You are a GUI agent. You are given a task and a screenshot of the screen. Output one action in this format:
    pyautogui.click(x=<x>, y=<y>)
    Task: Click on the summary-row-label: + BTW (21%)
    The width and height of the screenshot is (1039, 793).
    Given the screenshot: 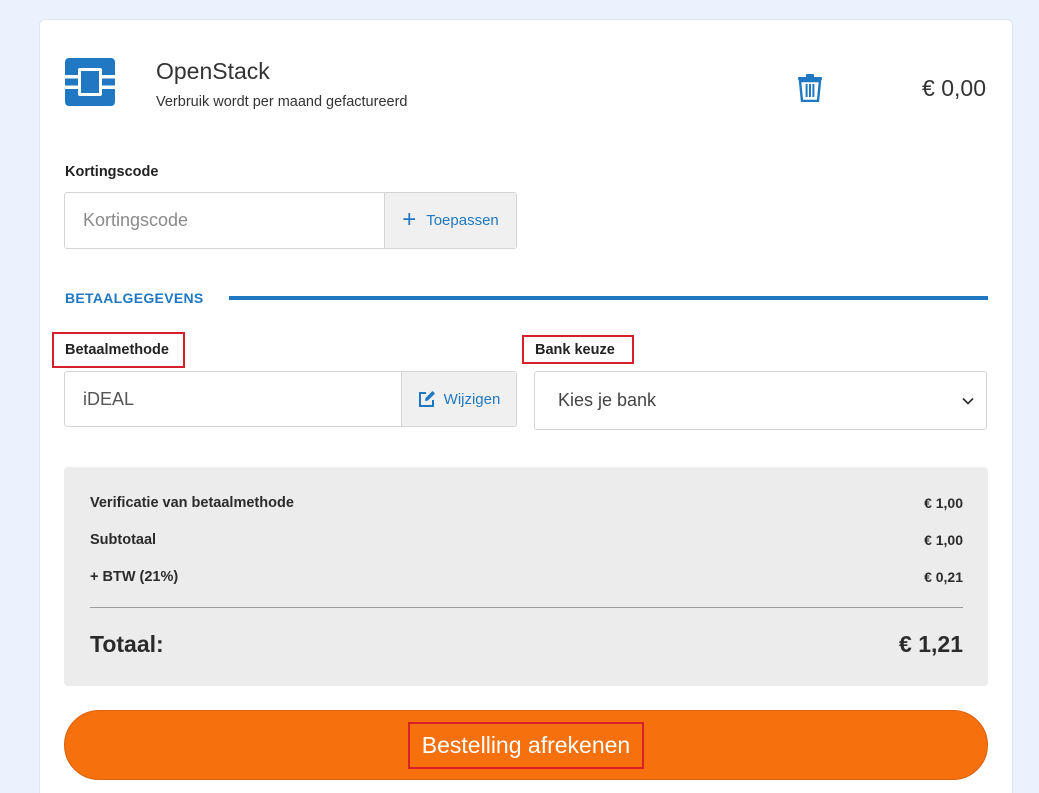 What is the action you would take?
    pyautogui.click(x=134, y=577)
    